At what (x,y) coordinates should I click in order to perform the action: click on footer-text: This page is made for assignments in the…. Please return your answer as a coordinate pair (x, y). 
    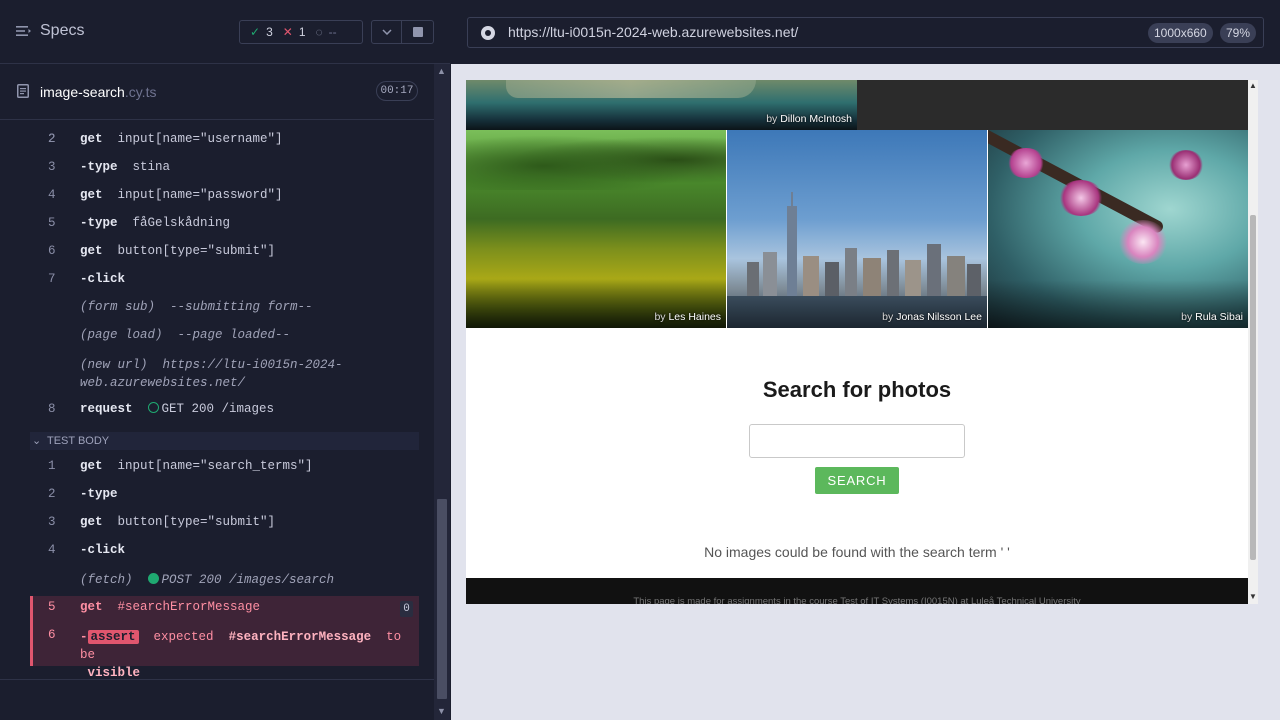
    Looking at the image, I should click on (857, 600).